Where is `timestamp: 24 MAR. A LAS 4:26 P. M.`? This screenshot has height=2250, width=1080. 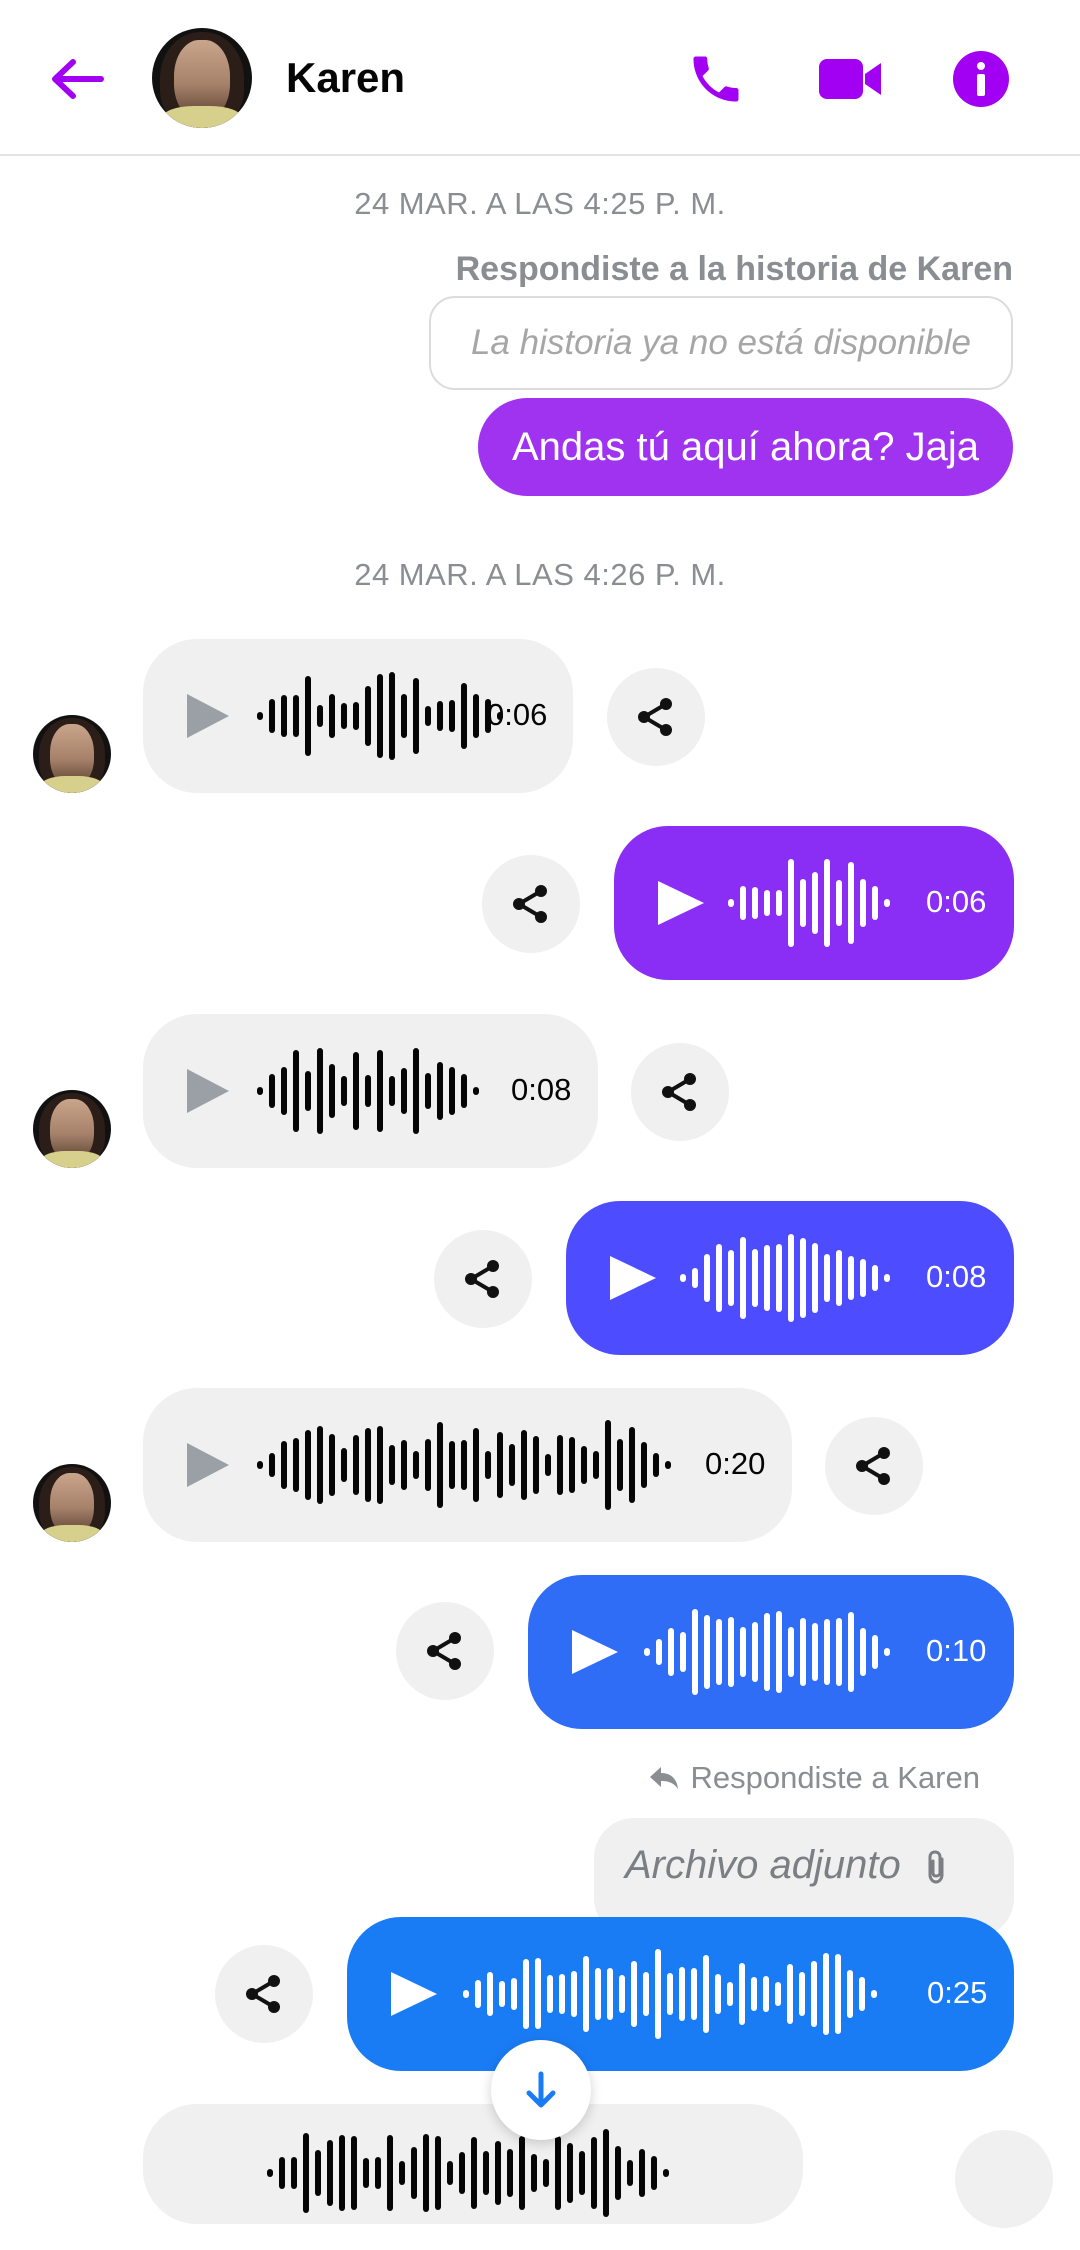
timestamp: 24 MAR. A LAS 4:26 P. M. is located at coordinates (540, 574).